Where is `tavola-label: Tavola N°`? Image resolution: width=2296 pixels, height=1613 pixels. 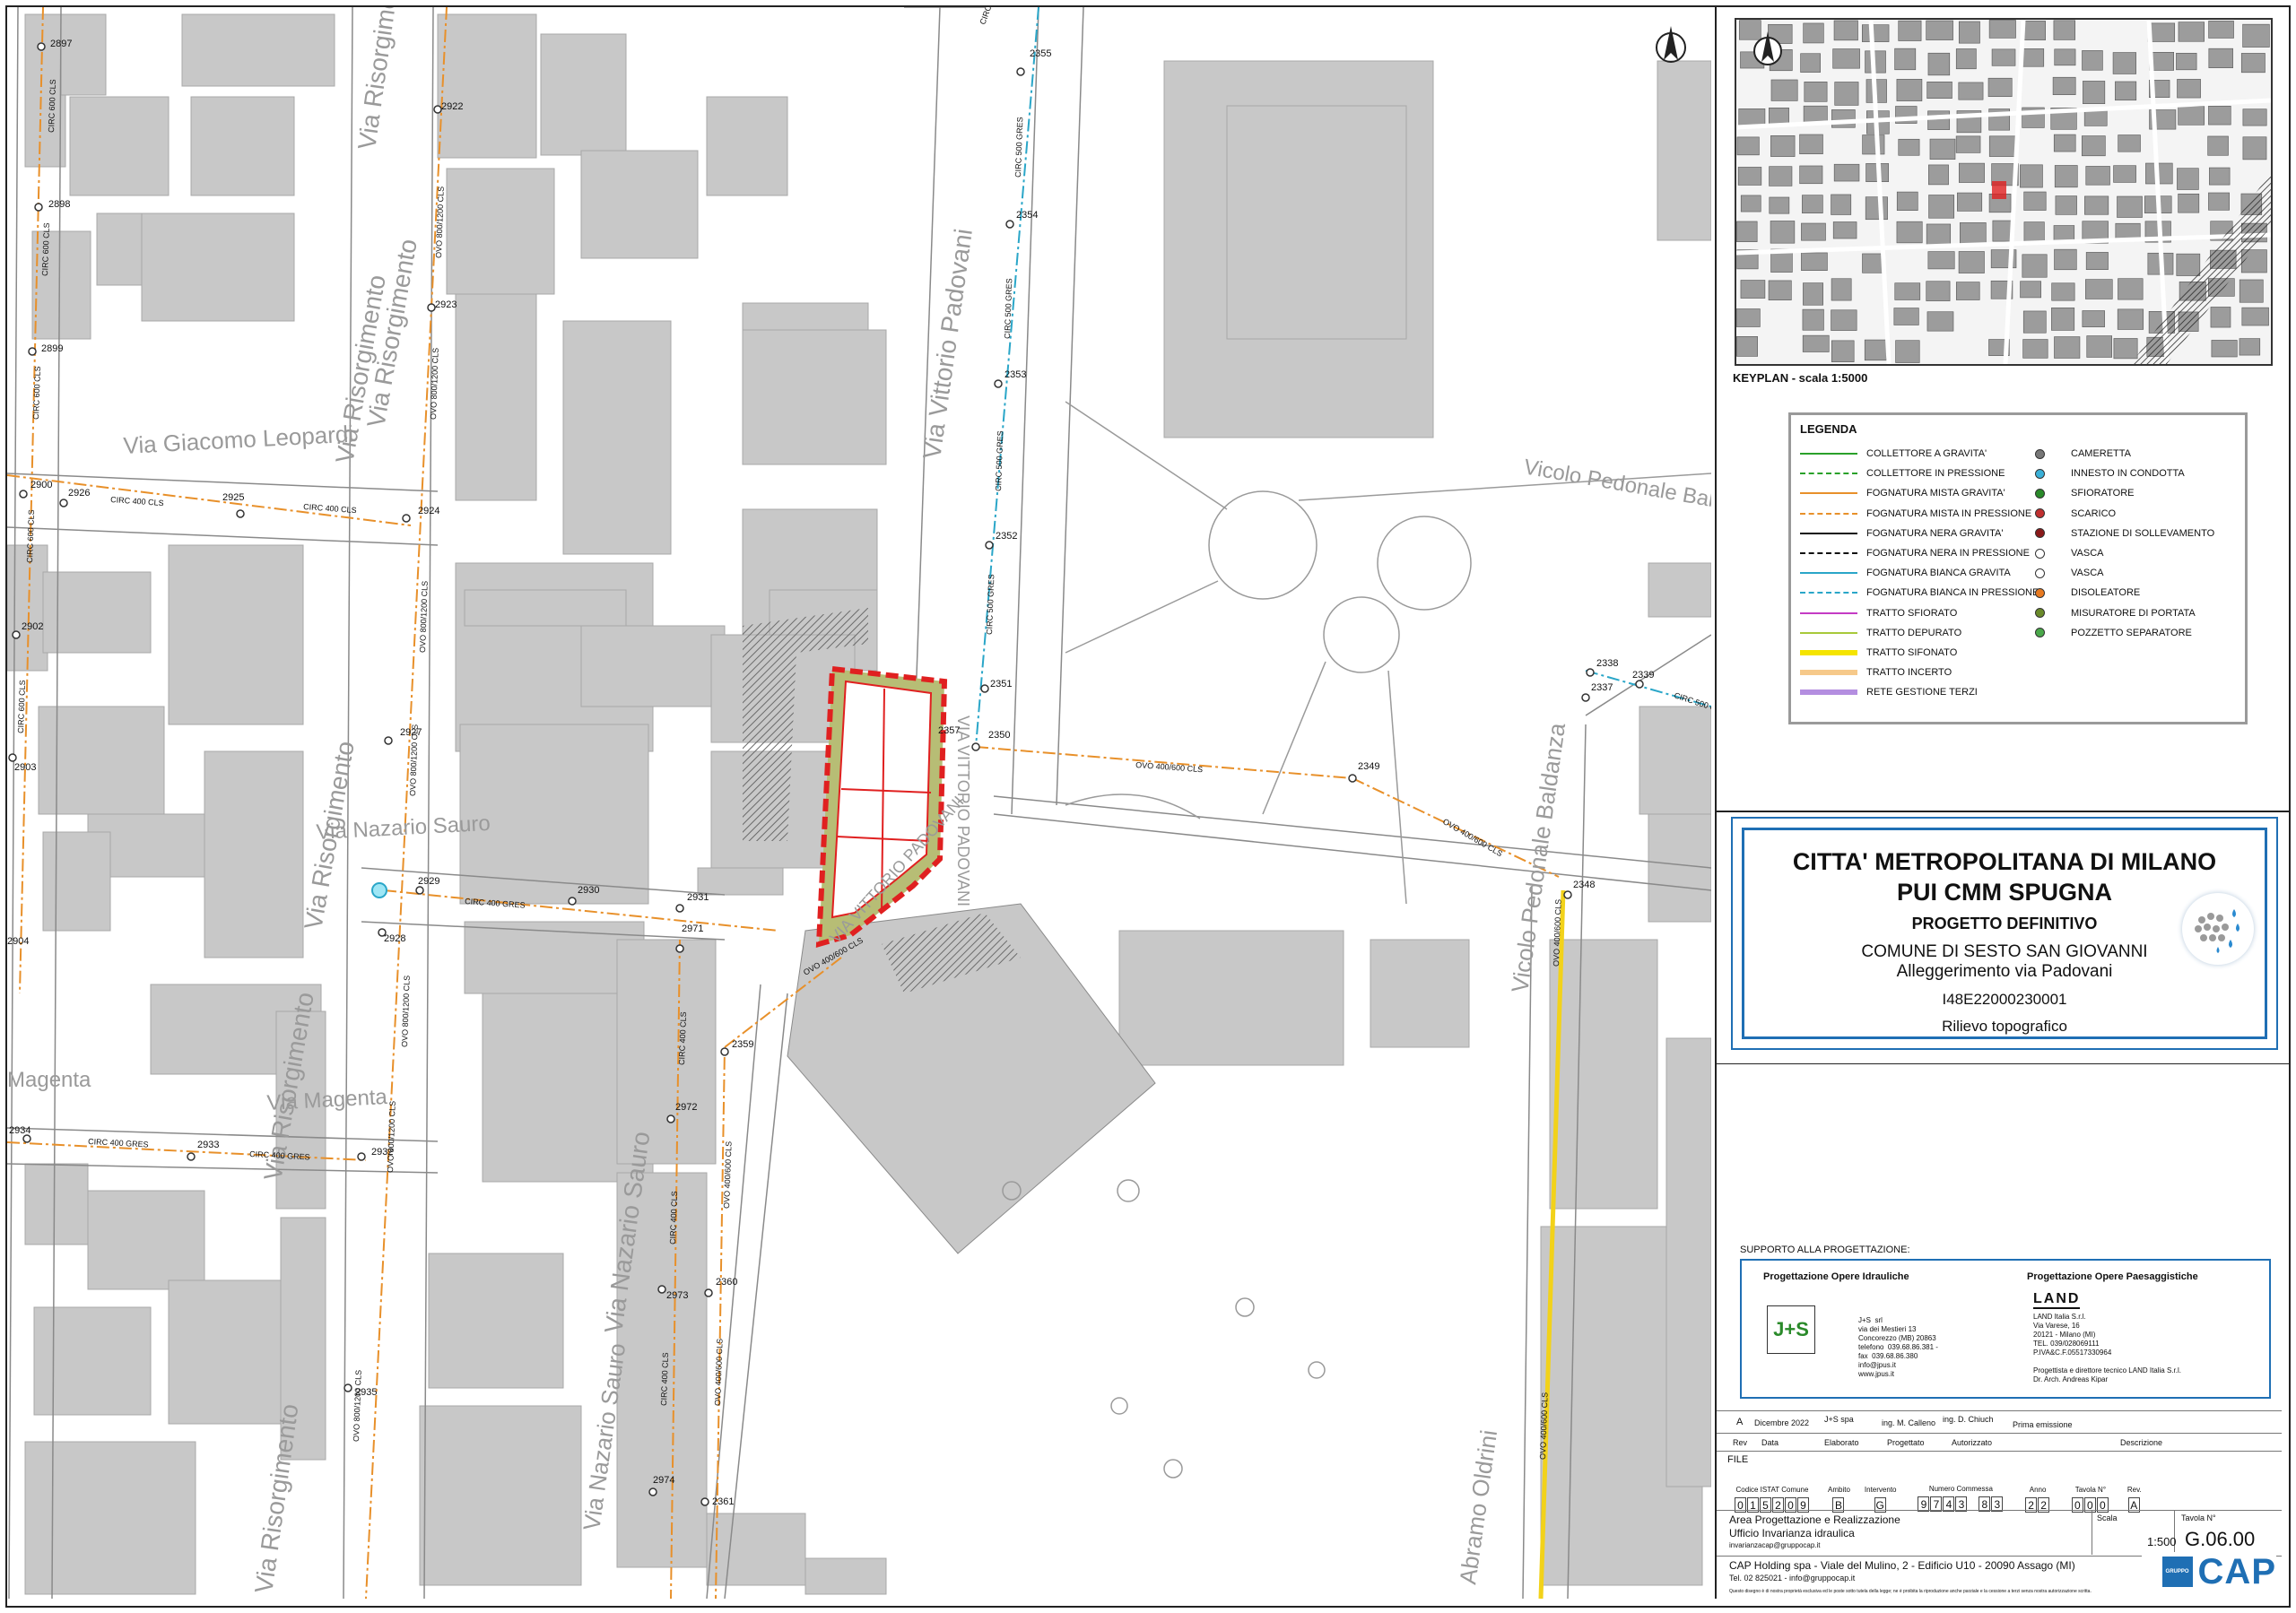 tavola-label: Tavola N° is located at coordinates (2090, 1490).